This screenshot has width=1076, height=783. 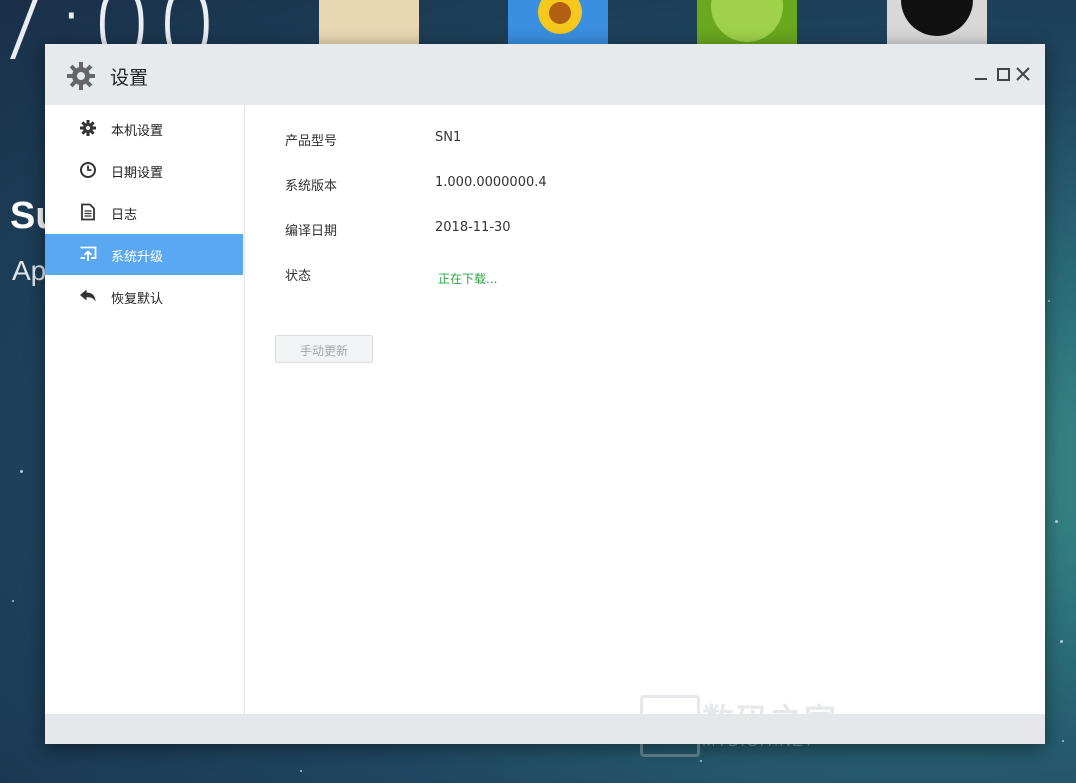 I want to click on sidebar-item-label: 系统升级, so click(x=137, y=257).